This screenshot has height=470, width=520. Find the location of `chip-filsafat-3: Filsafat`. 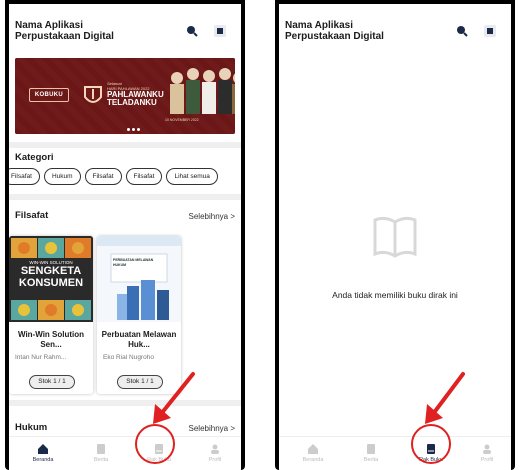

chip-filsafat-3: Filsafat is located at coordinates (144, 176).